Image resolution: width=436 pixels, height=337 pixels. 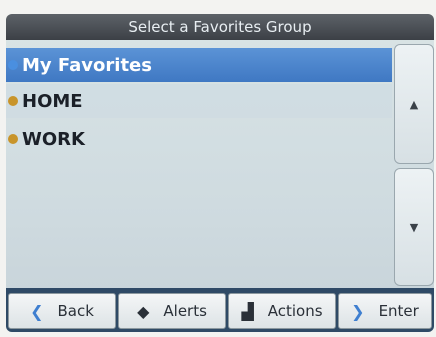 I want to click on triangle-up-icon: ▲, so click(x=414, y=104).